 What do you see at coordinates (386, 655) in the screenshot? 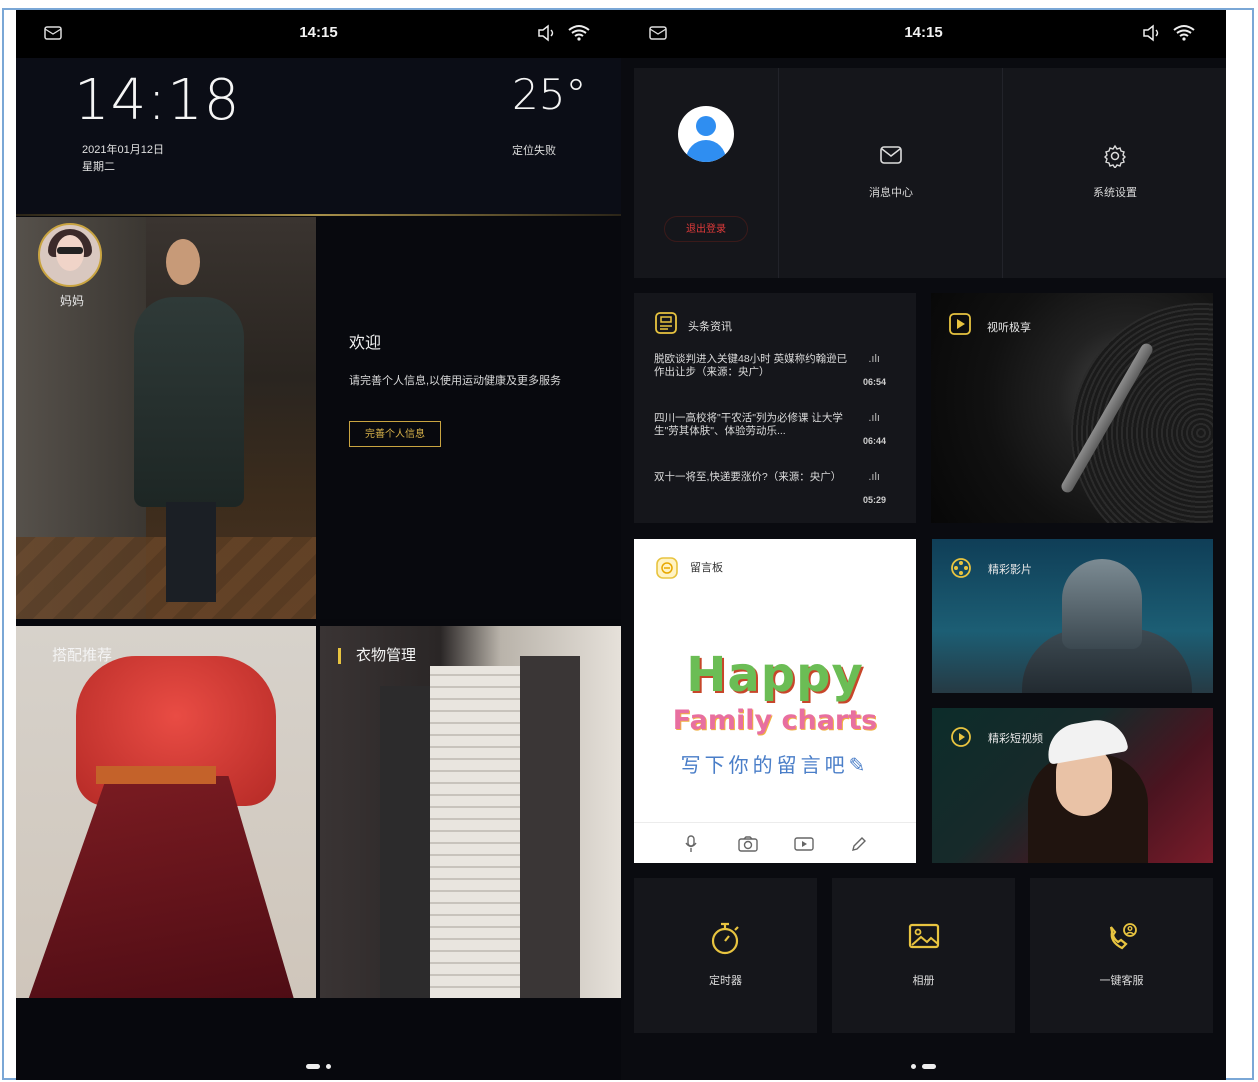
I see `wardrobe-tile-label: 衣物管理` at bounding box center [386, 655].